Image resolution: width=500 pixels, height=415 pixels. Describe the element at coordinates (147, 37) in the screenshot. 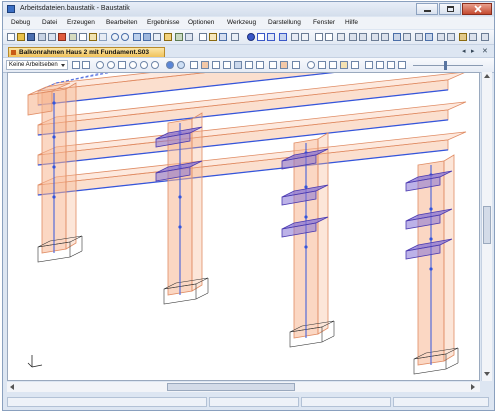

I see `results-icon` at that location.